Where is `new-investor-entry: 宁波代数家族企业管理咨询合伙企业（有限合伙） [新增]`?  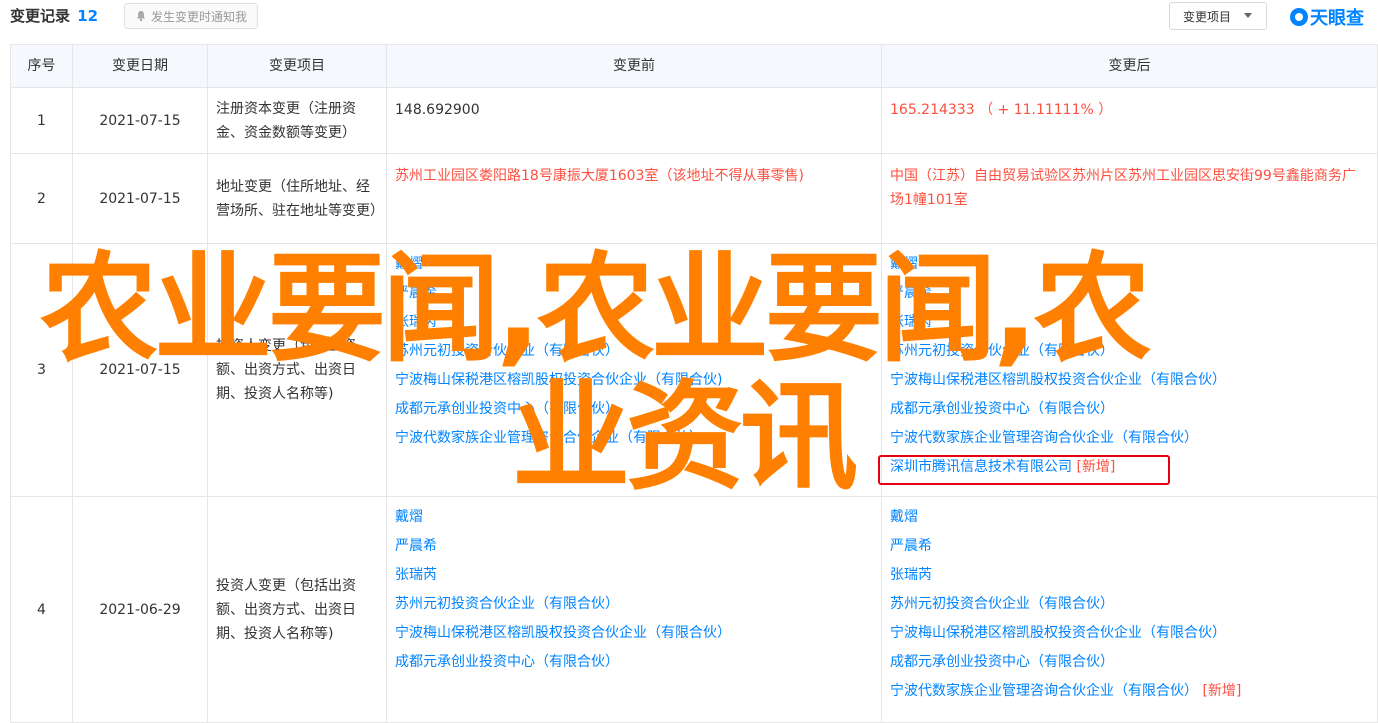 new-investor-entry: 宁波代数家族企业管理咨询合伙企业（有限合伙） [新增] is located at coordinates (1129, 691).